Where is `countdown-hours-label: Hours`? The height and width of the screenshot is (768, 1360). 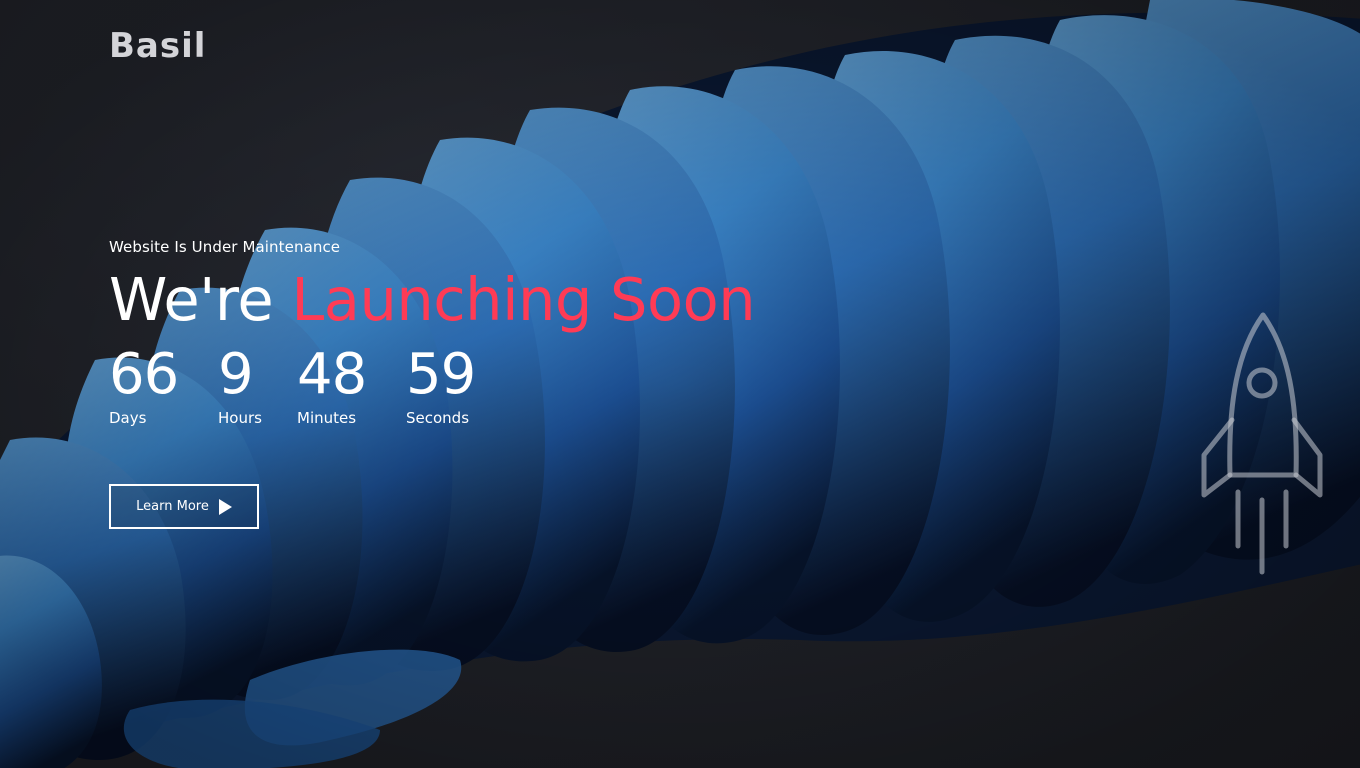 countdown-hours-label: Hours is located at coordinates (240, 418).